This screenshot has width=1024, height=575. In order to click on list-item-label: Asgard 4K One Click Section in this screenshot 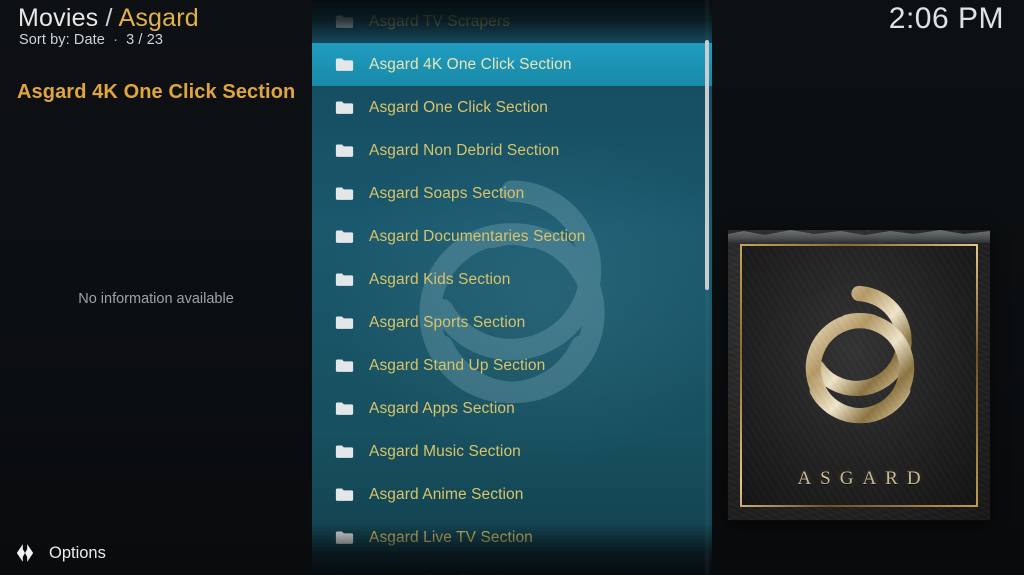, I will do `click(470, 64)`.